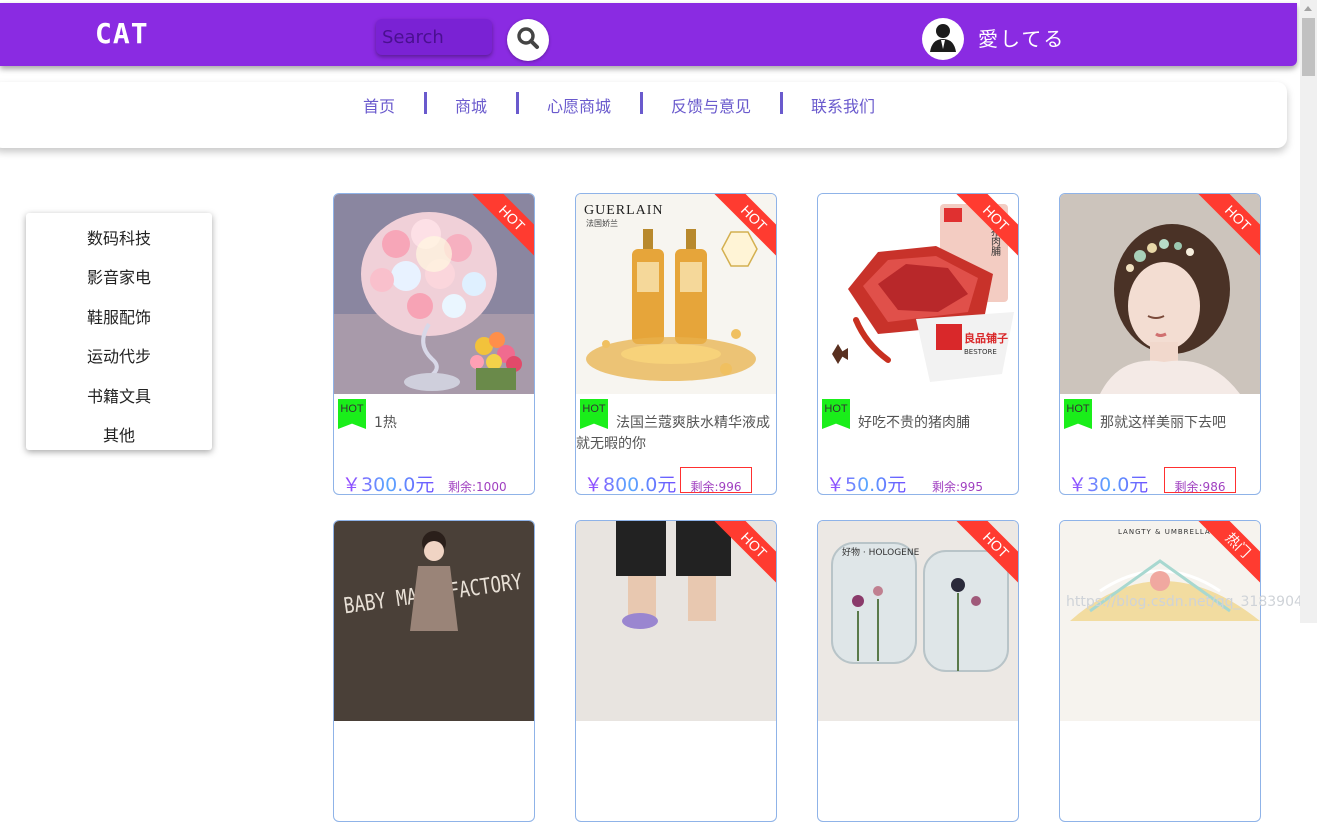 The image size is (1317, 822). What do you see at coordinates (918, 671) in the screenshot?
I see `product-card: 好物 · HOLOGENE HOT` at bounding box center [918, 671].